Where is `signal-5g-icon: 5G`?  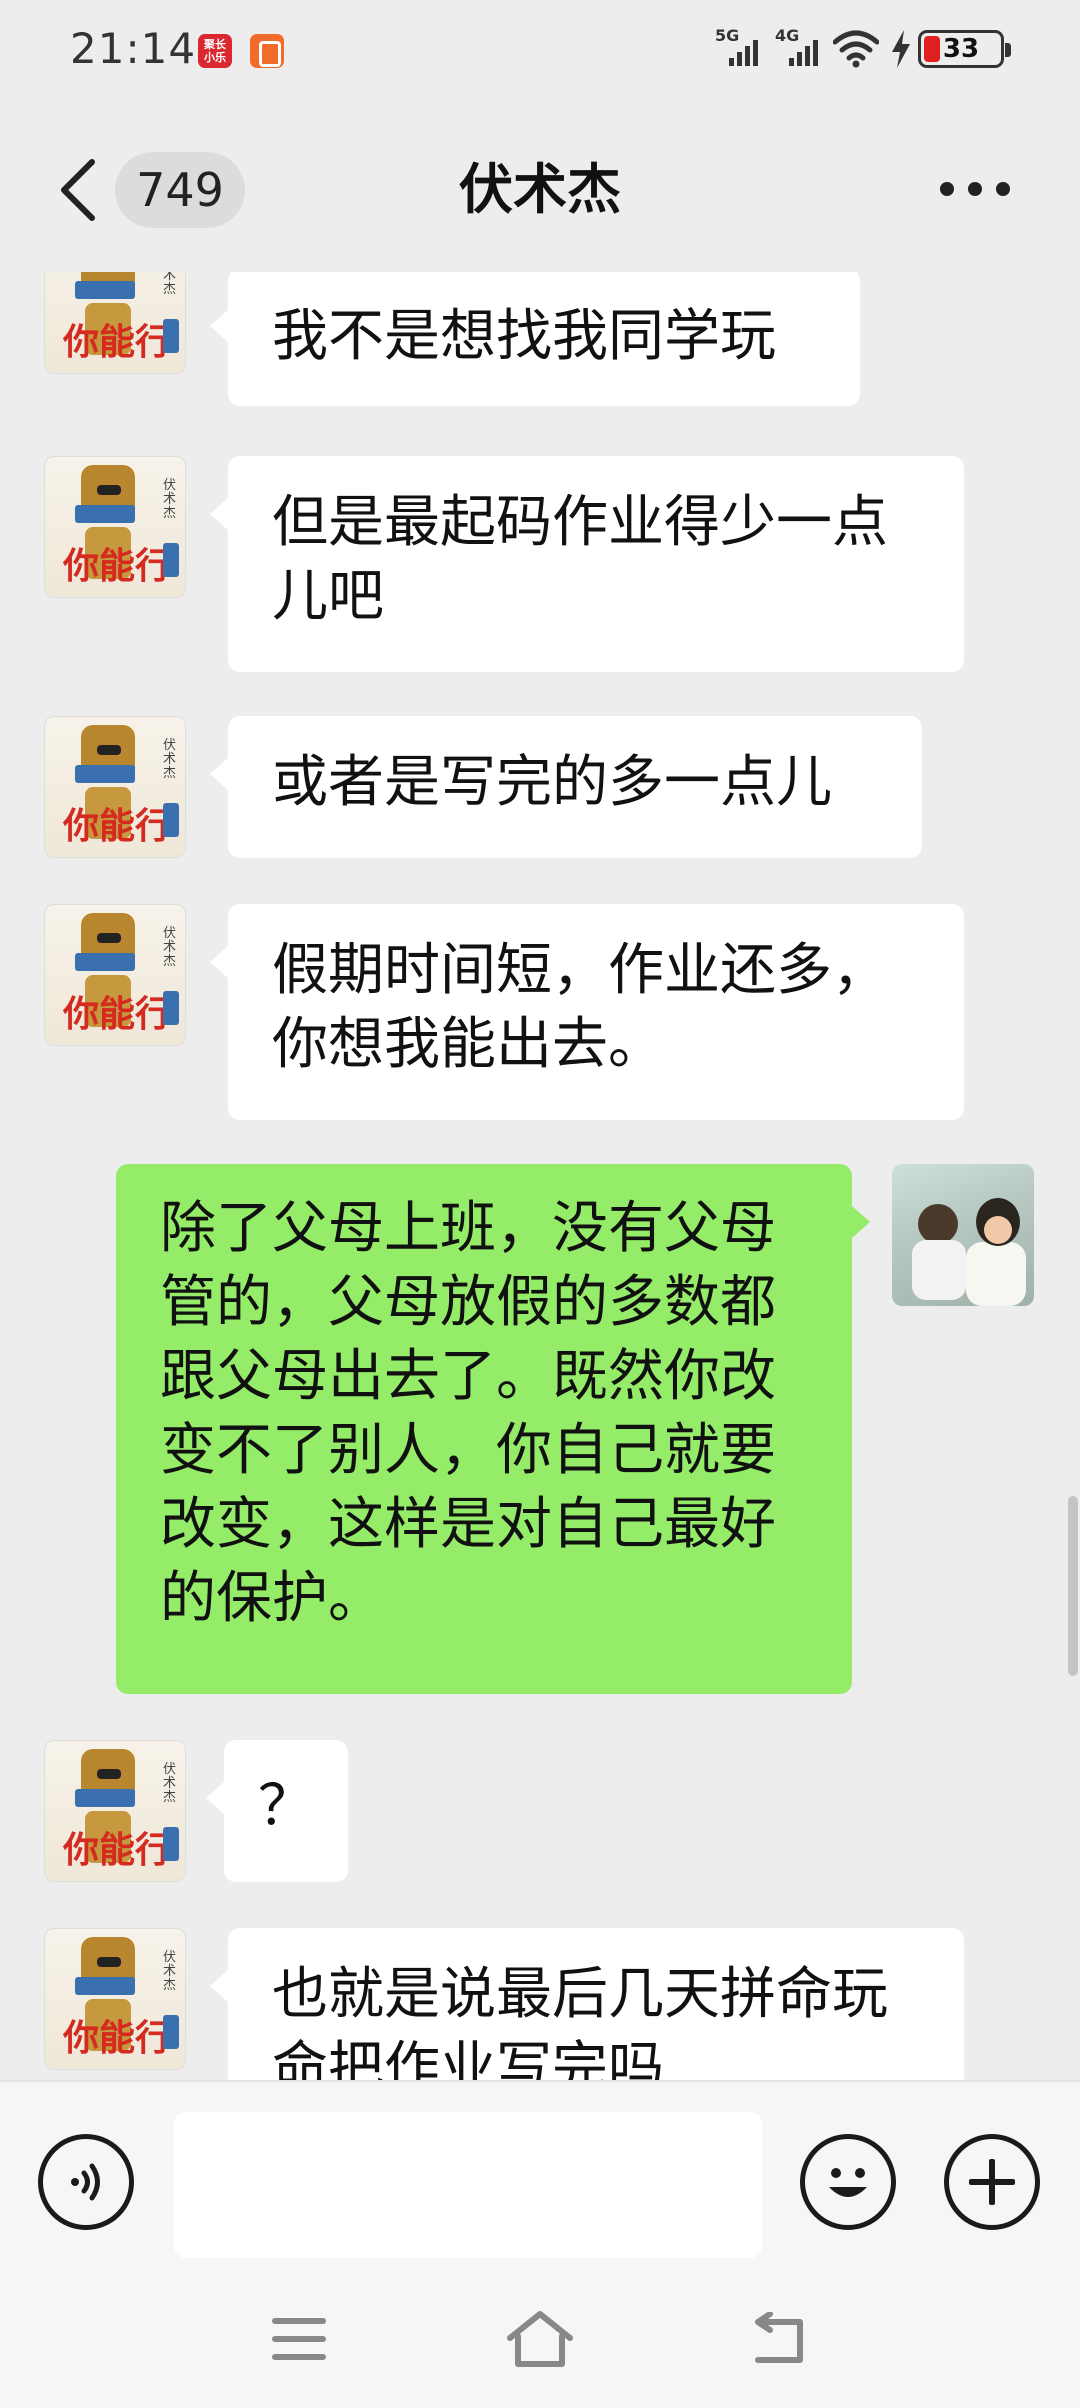 signal-5g-icon: 5G is located at coordinates (738, 46).